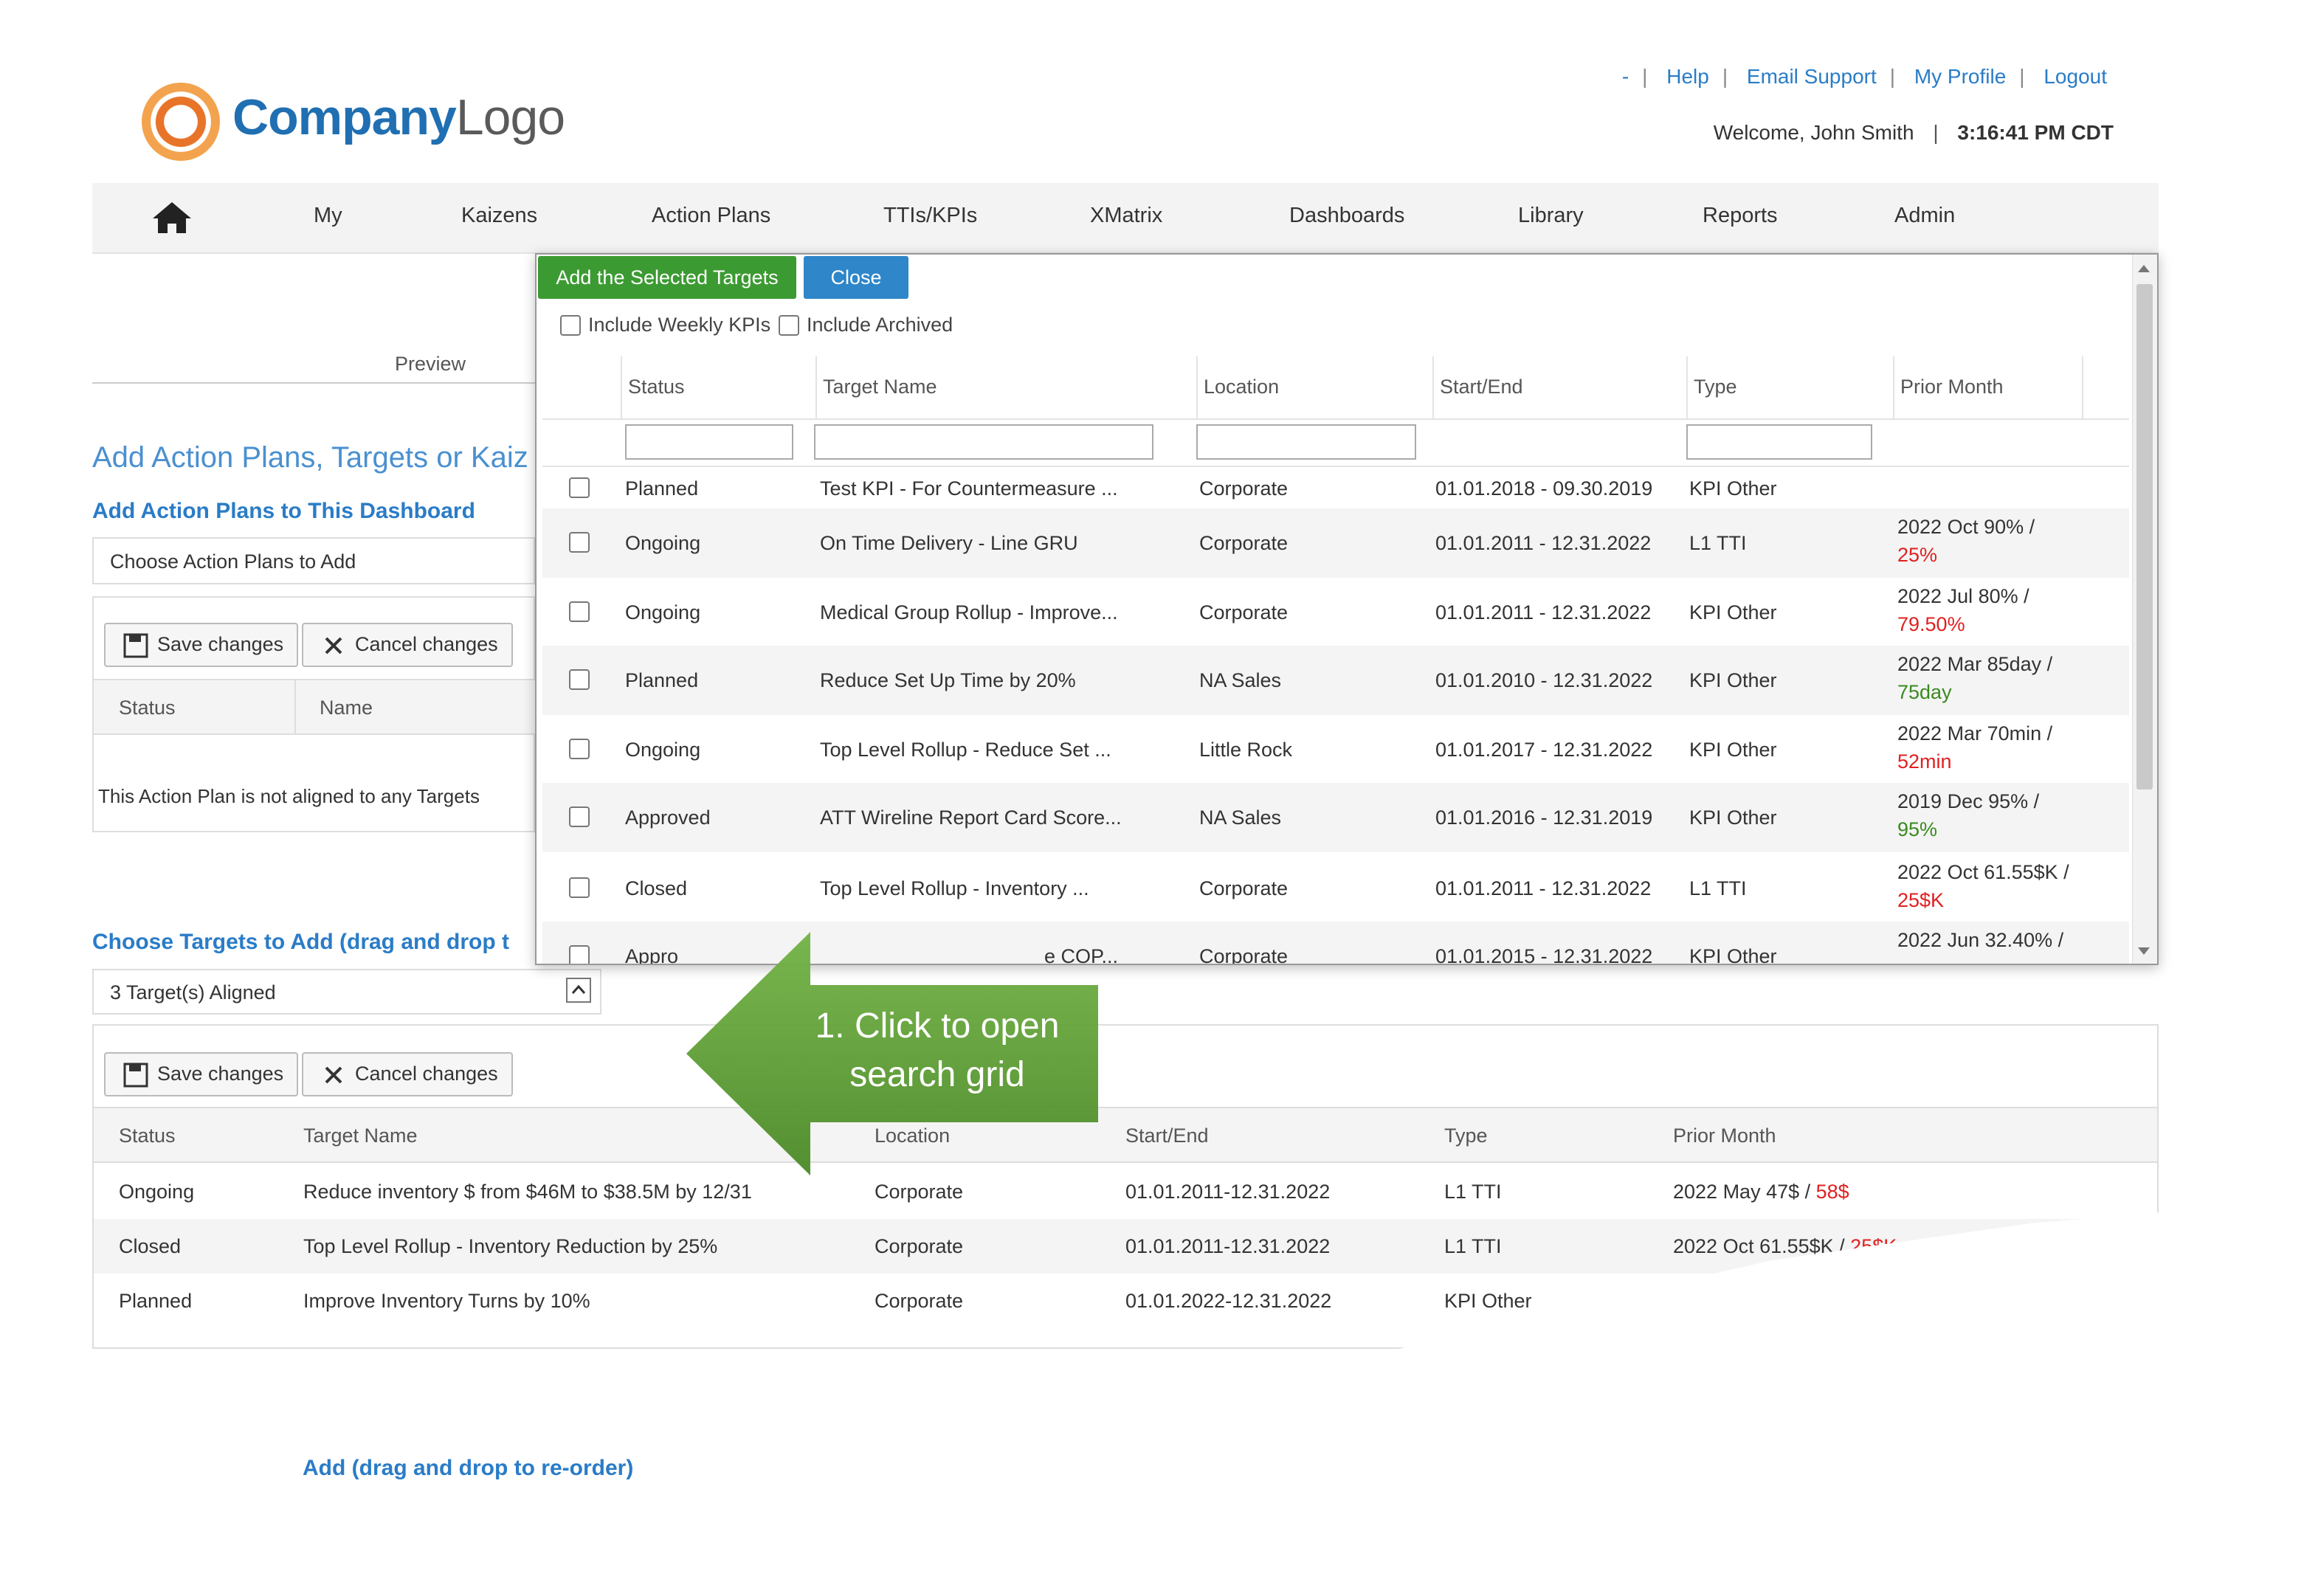  What do you see at coordinates (1960, 76) in the screenshot?
I see `my-profile-link: My Profile` at bounding box center [1960, 76].